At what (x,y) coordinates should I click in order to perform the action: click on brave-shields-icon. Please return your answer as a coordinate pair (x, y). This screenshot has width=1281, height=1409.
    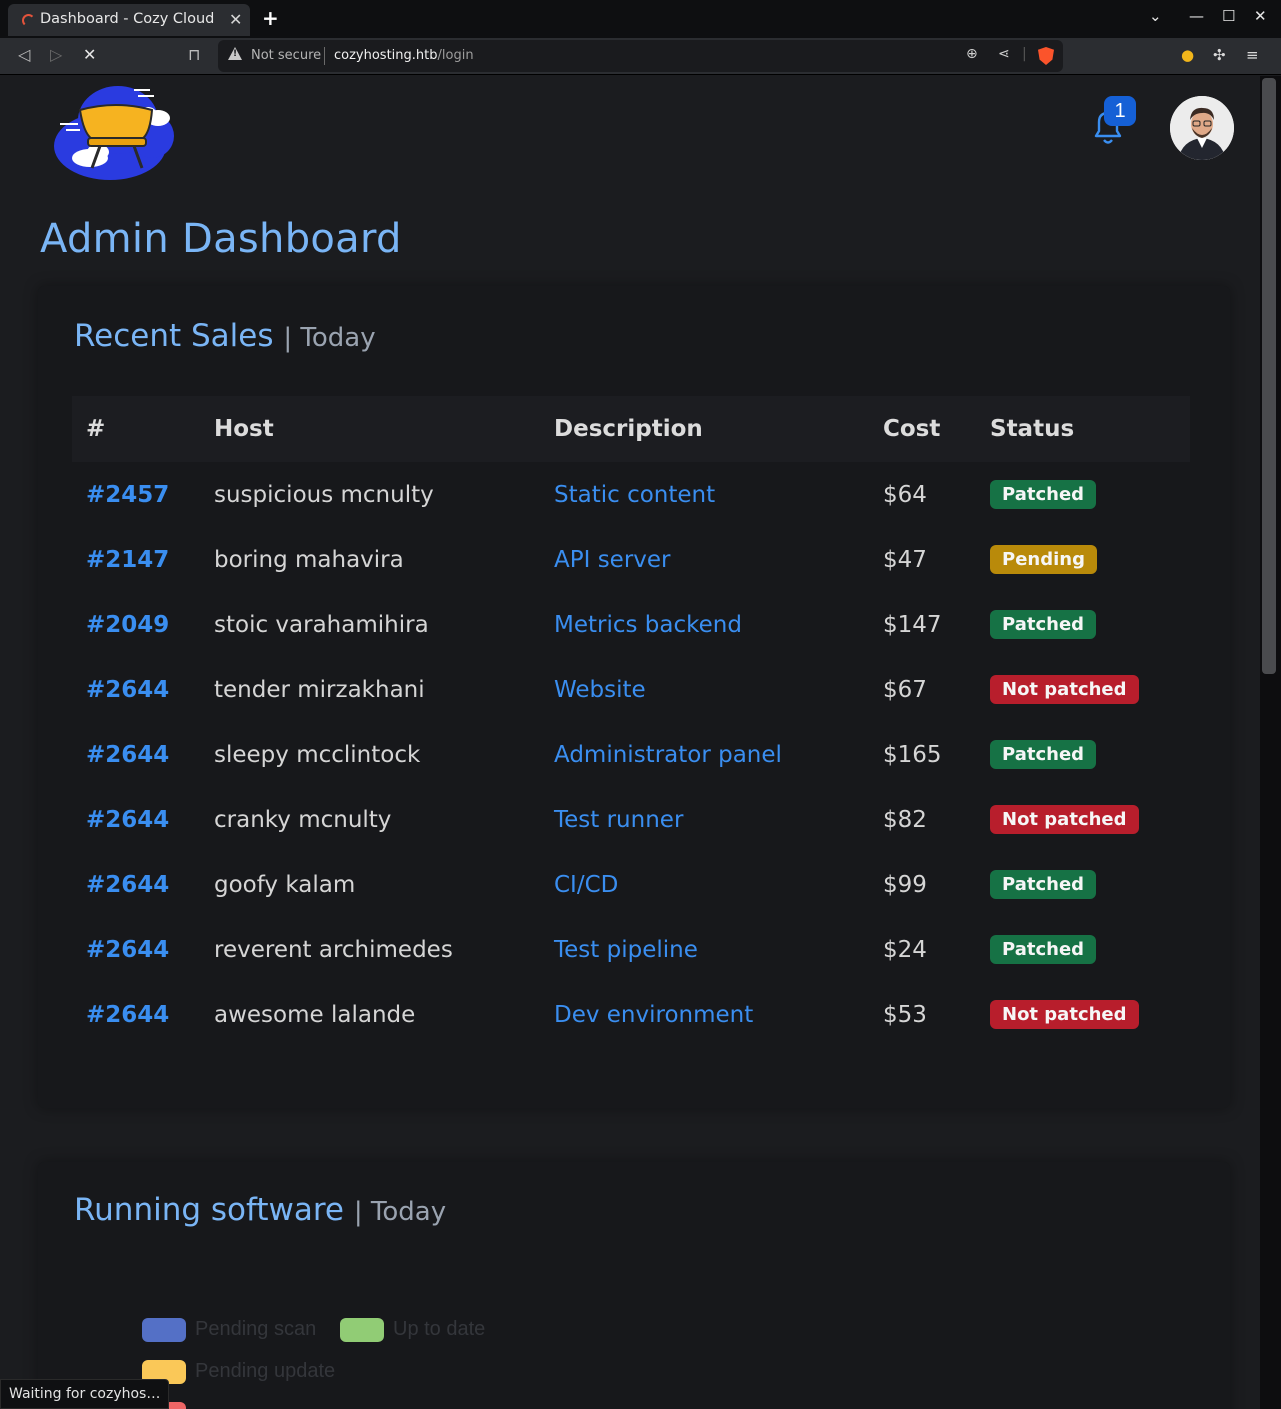
    Looking at the image, I should click on (1046, 56).